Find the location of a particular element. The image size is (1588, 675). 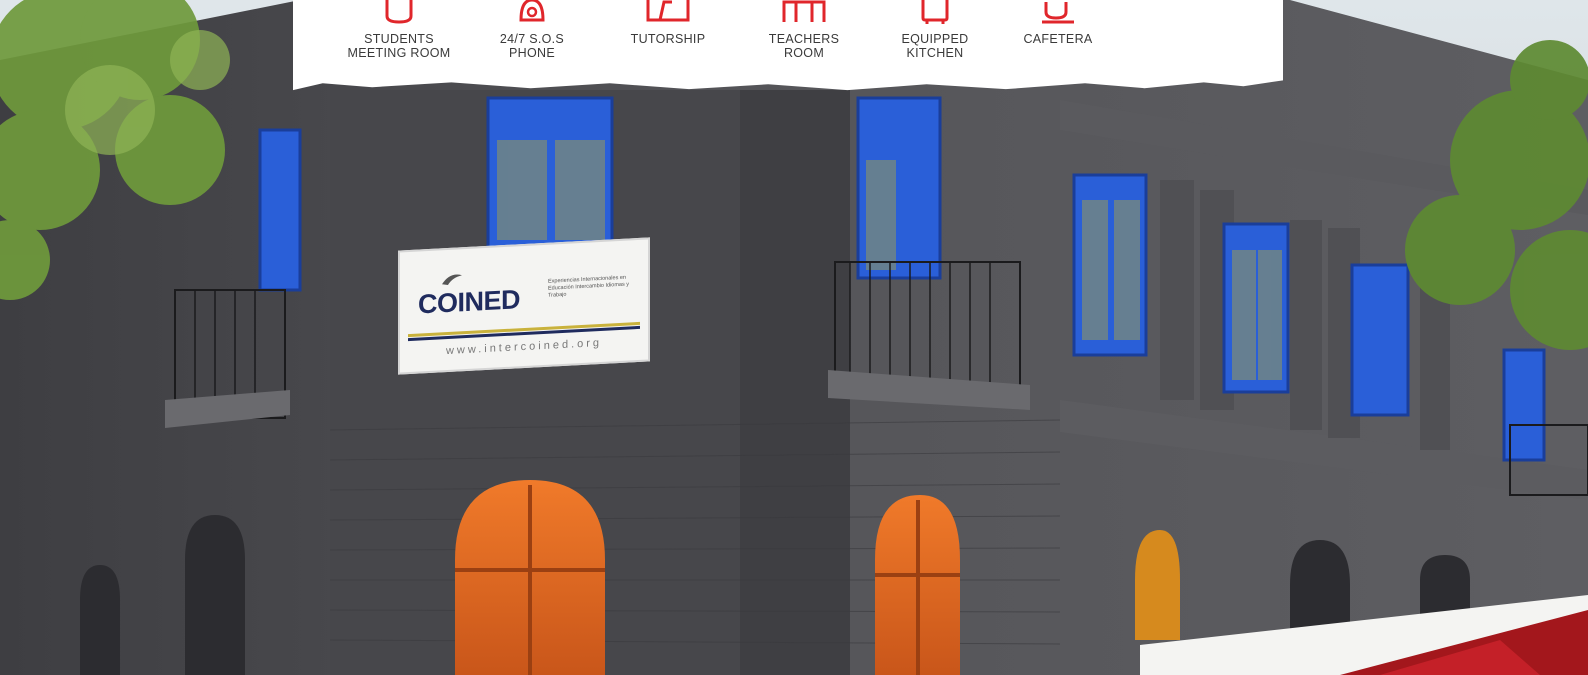

meeting-room-icon is located at coordinates (399, 12).